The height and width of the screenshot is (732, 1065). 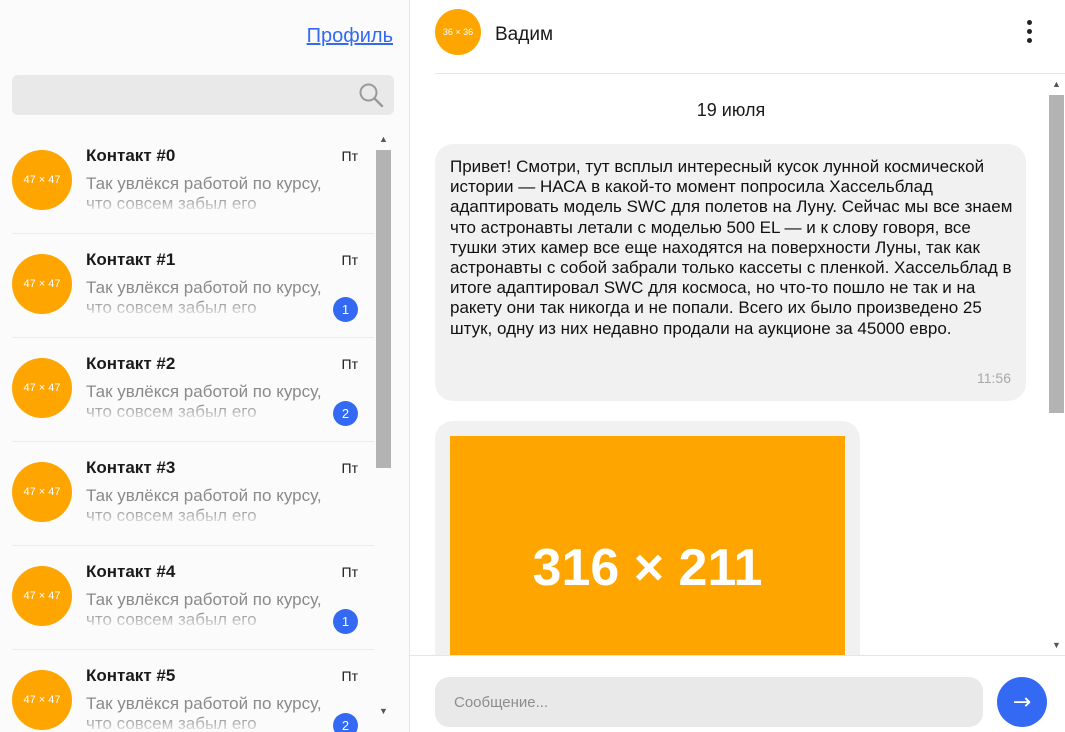 What do you see at coordinates (647, 545) in the screenshot?
I see `message-image: 316 × 211` at bounding box center [647, 545].